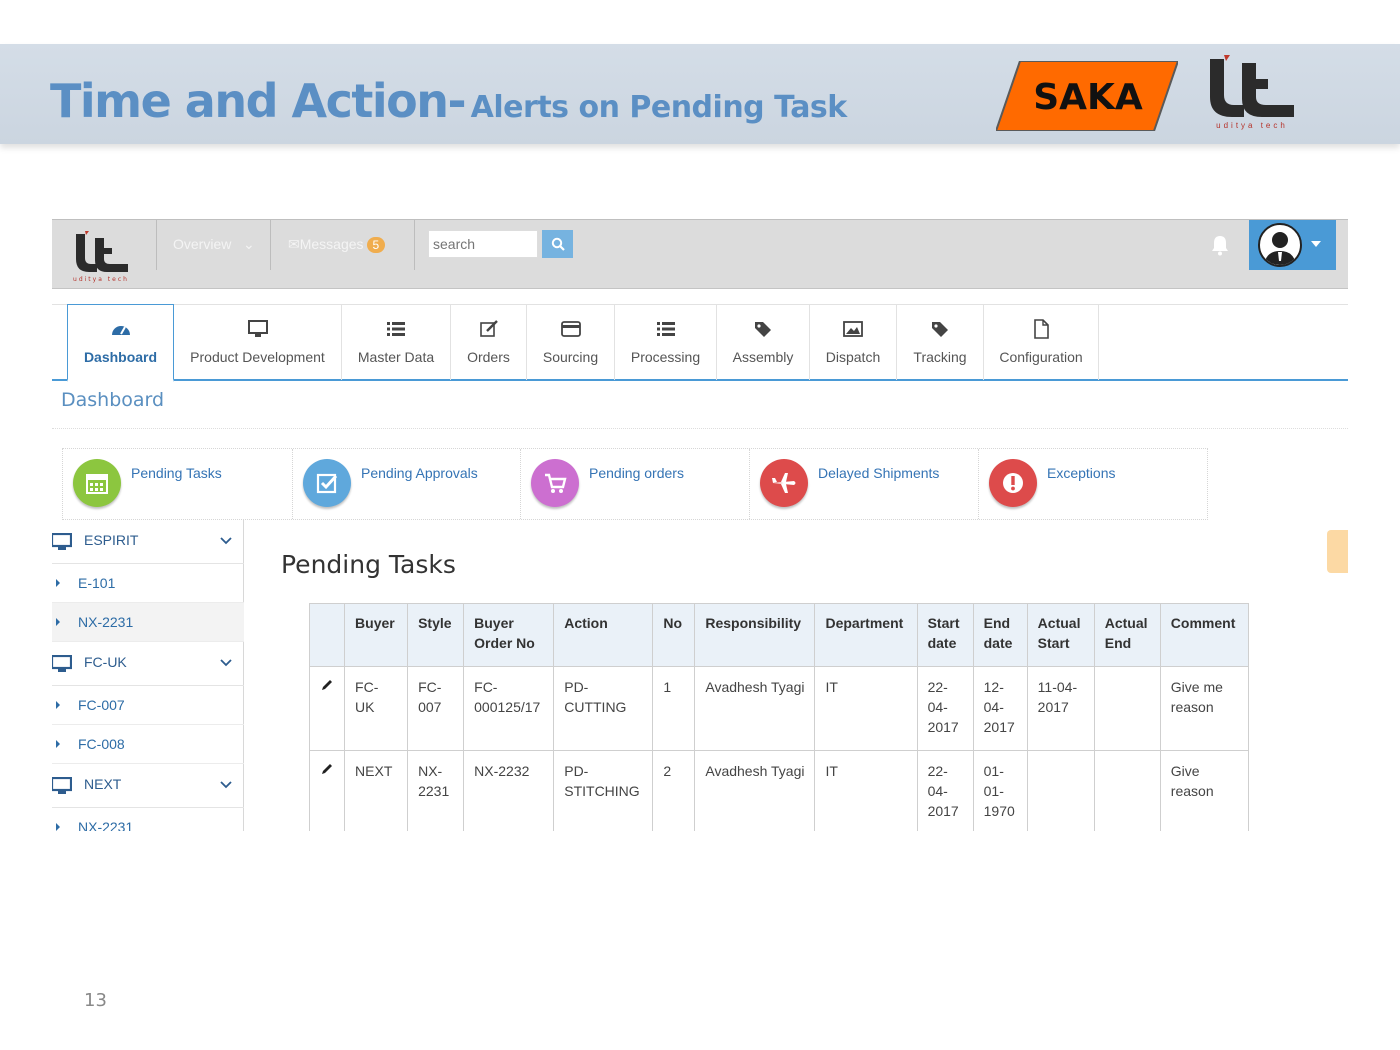 The width and height of the screenshot is (1400, 1050). I want to click on tab-assembly: Assembly, so click(763, 342).